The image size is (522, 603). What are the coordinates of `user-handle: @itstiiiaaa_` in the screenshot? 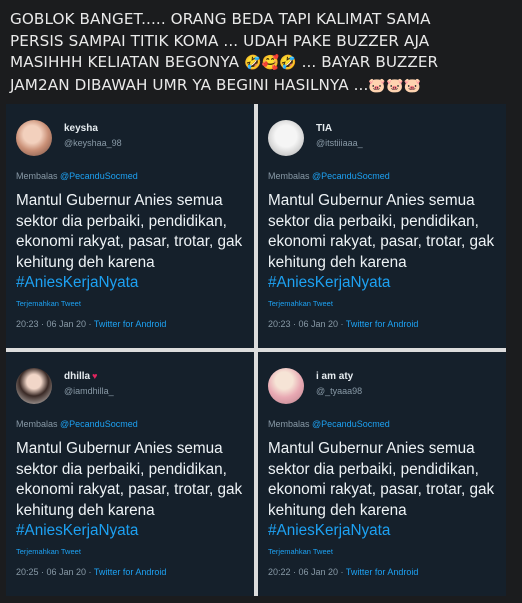 It's located at (339, 143).